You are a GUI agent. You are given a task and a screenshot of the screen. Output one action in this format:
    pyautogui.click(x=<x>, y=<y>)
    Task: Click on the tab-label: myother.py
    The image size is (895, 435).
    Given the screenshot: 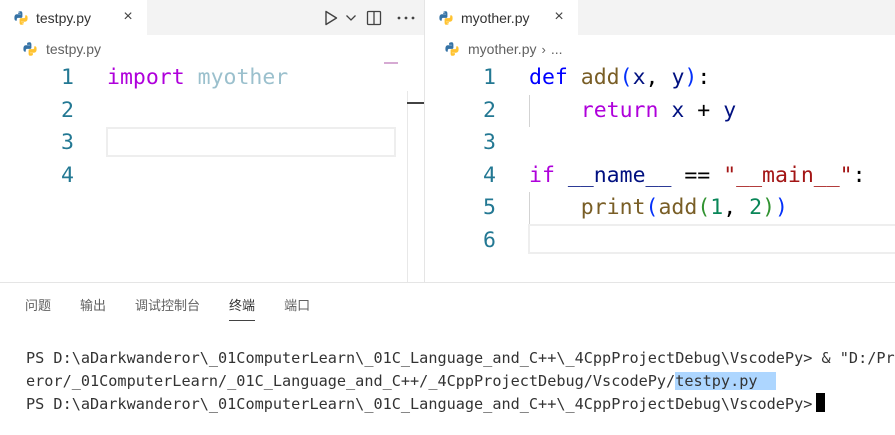 What is the action you would take?
    pyautogui.click(x=495, y=17)
    